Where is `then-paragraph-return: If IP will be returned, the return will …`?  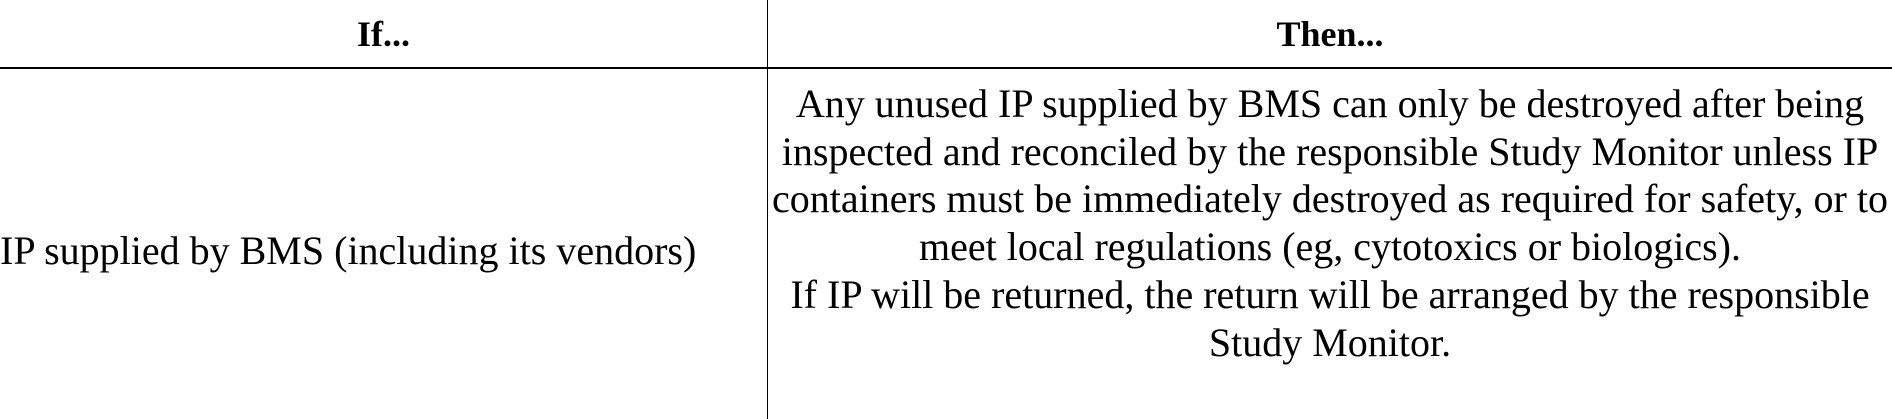 then-paragraph-return: If IP will be returned, the return will … is located at coordinates (1330, 318).